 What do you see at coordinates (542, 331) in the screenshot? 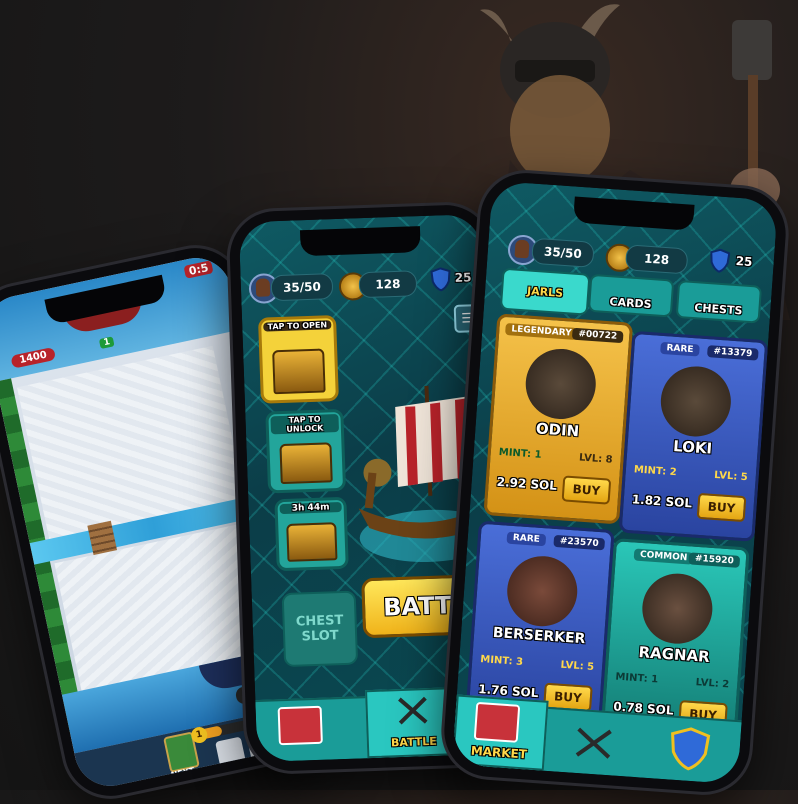
I see `rarity-tag: LEGENDARY` at bounding box center [542, 331].